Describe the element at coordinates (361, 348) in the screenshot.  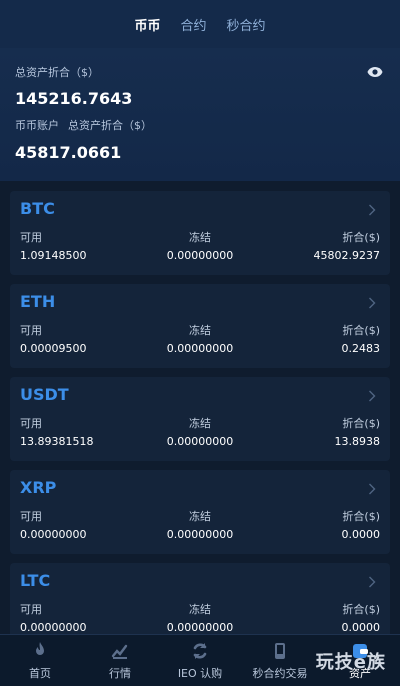
I see `converted-value: 0.2483` at that location.